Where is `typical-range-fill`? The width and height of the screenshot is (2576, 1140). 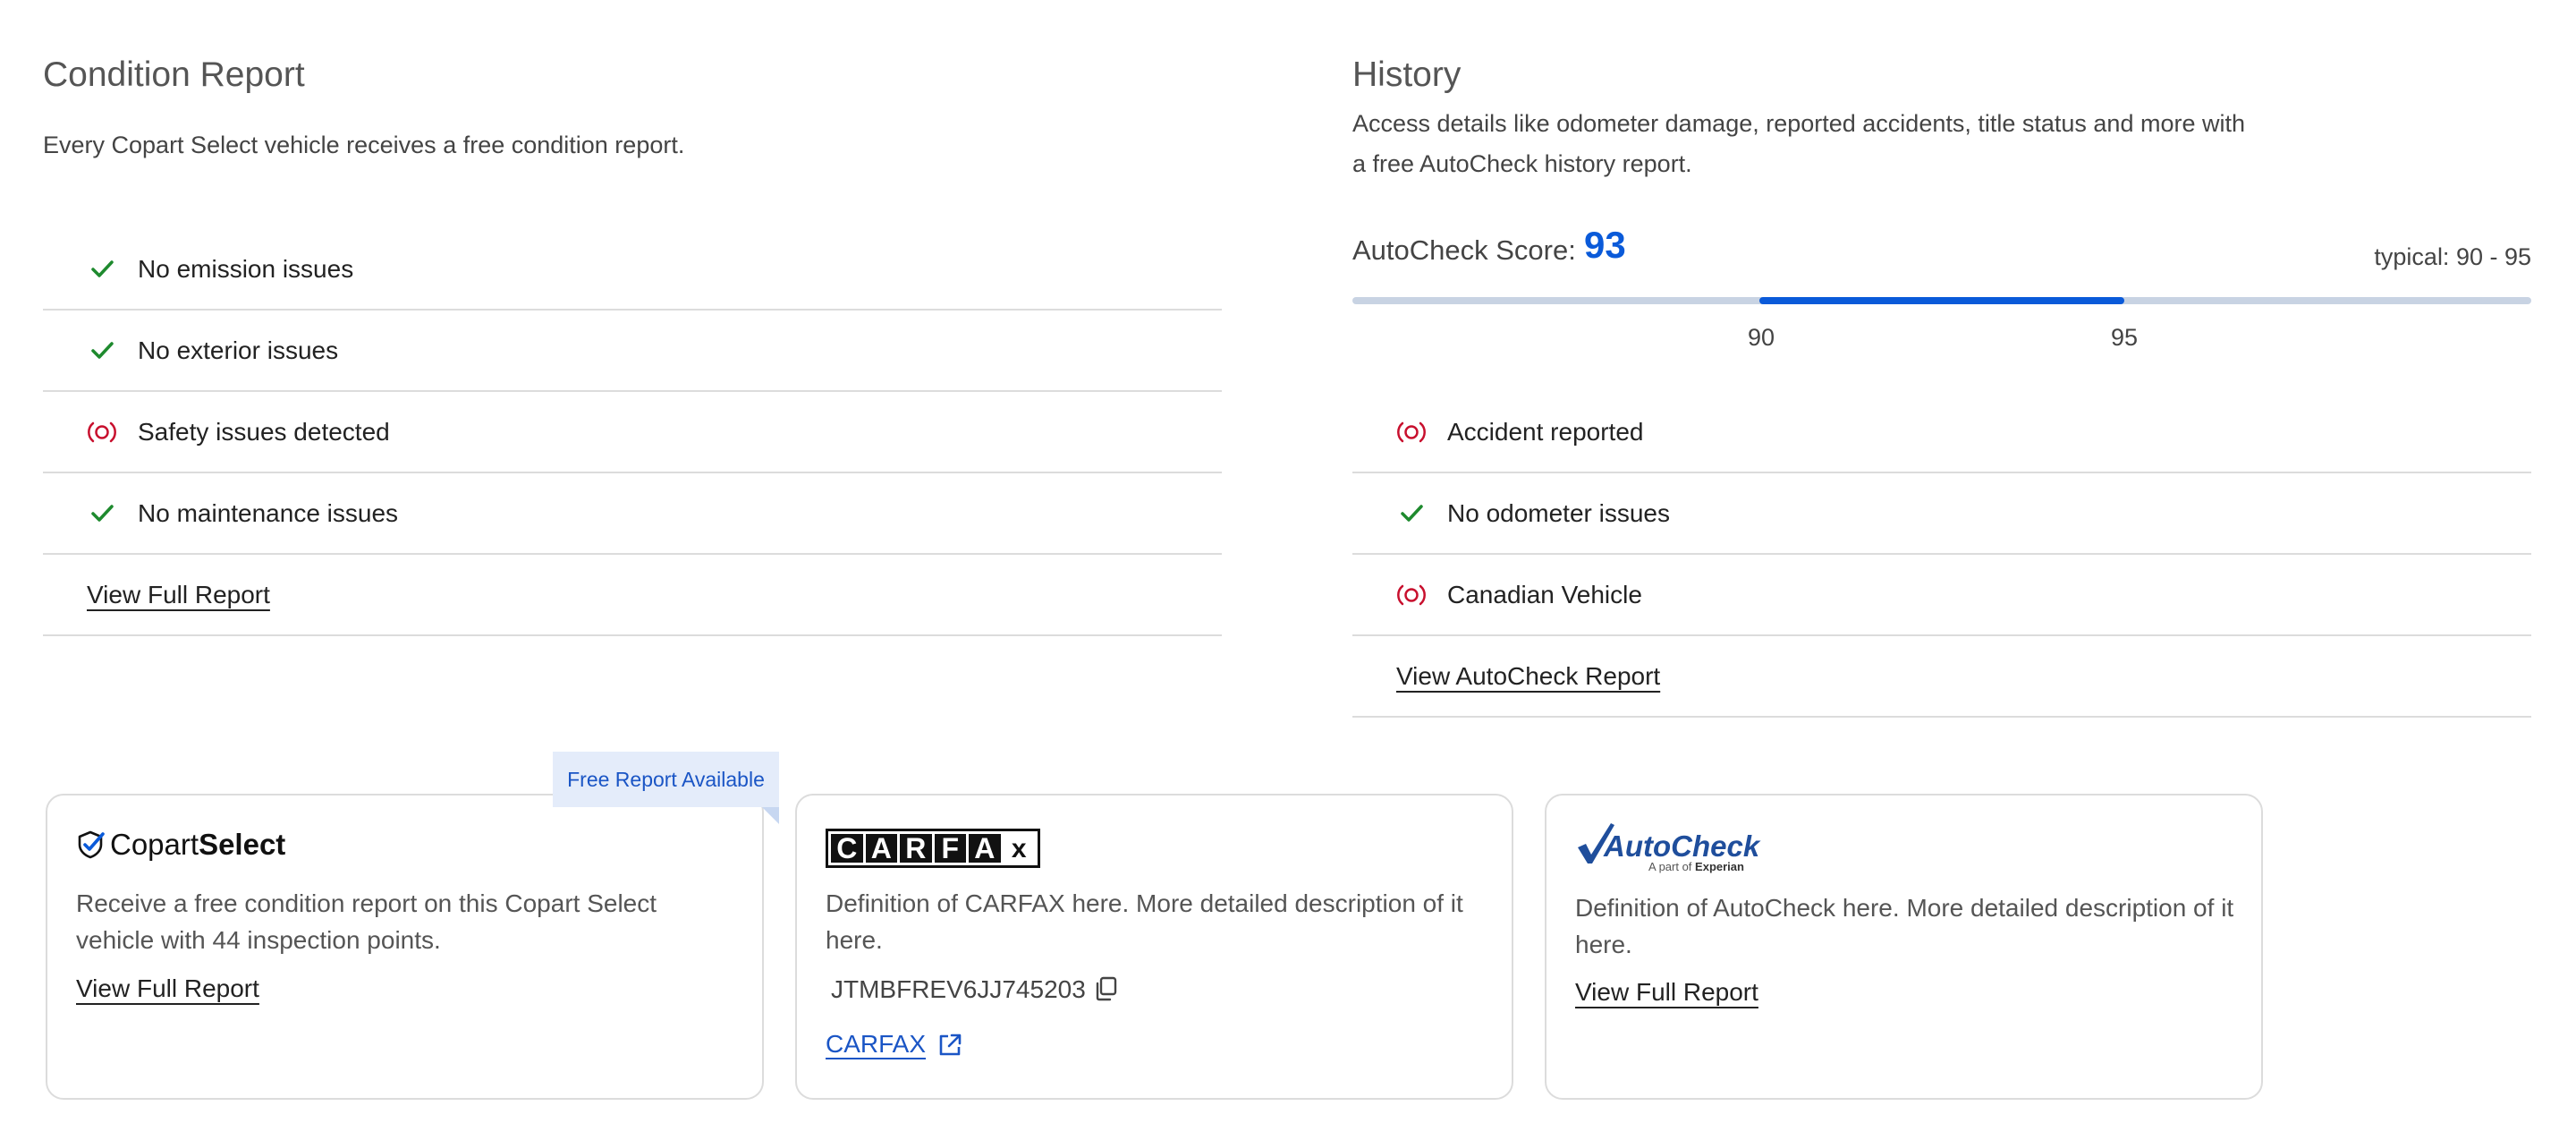 typical-range-fill is located at coordinates (1941, 300).